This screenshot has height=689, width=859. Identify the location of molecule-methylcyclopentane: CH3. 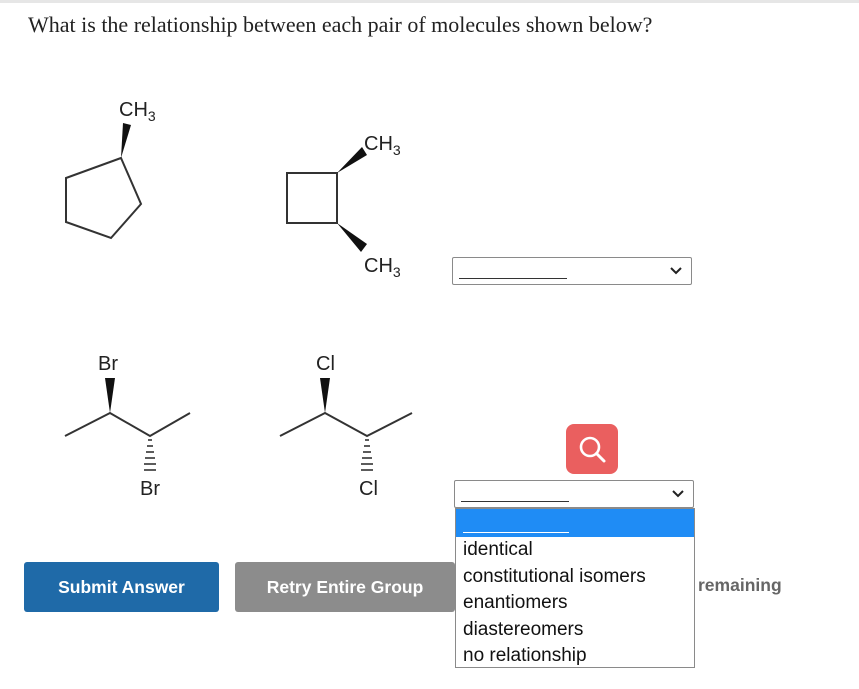
(110, 169).